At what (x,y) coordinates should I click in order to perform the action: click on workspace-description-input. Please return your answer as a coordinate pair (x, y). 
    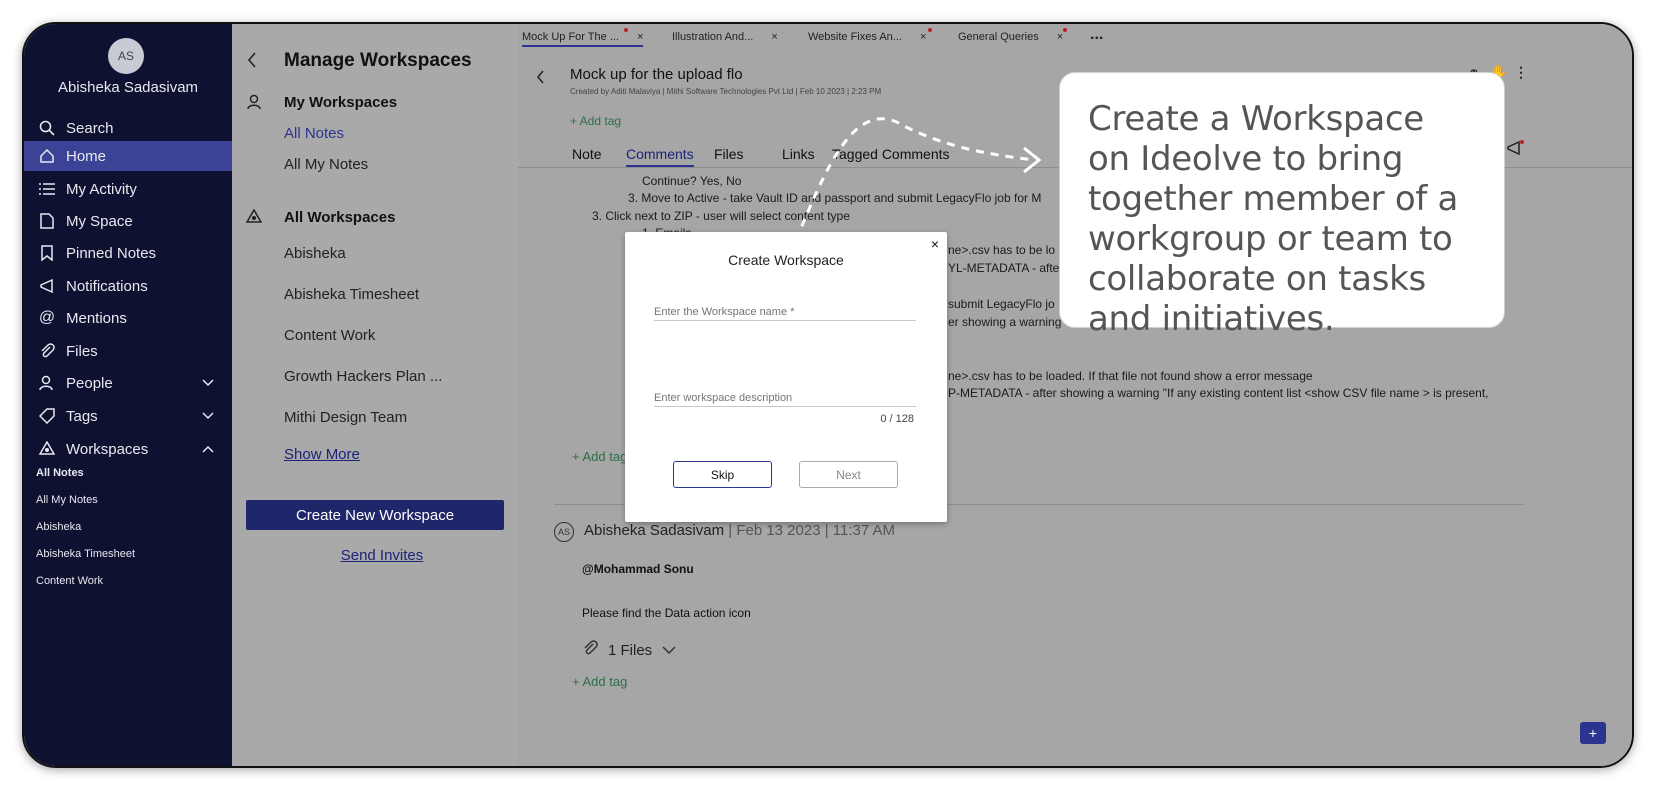
    Looking at the image, I should click on (785, 398).